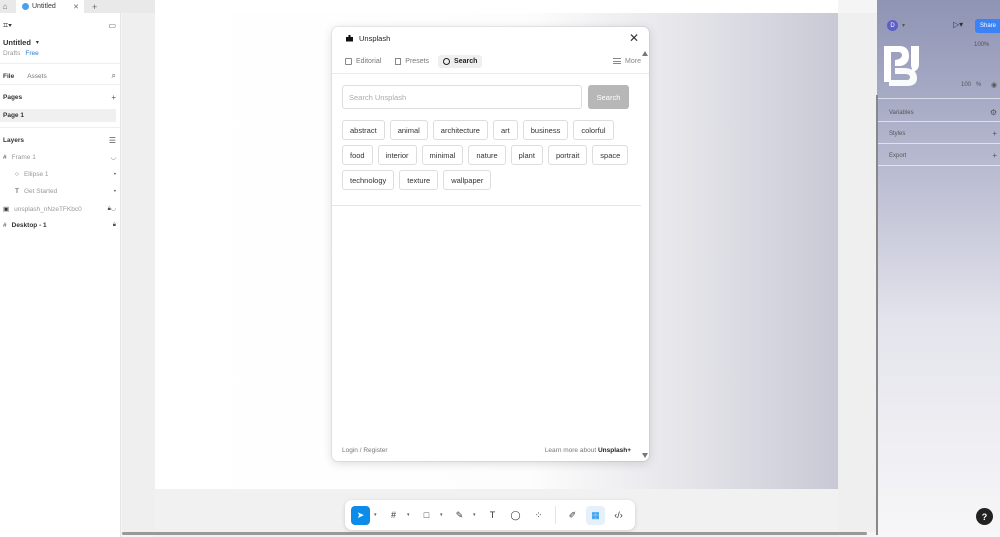  I want to click on tab-file: File, so click(8, 76).